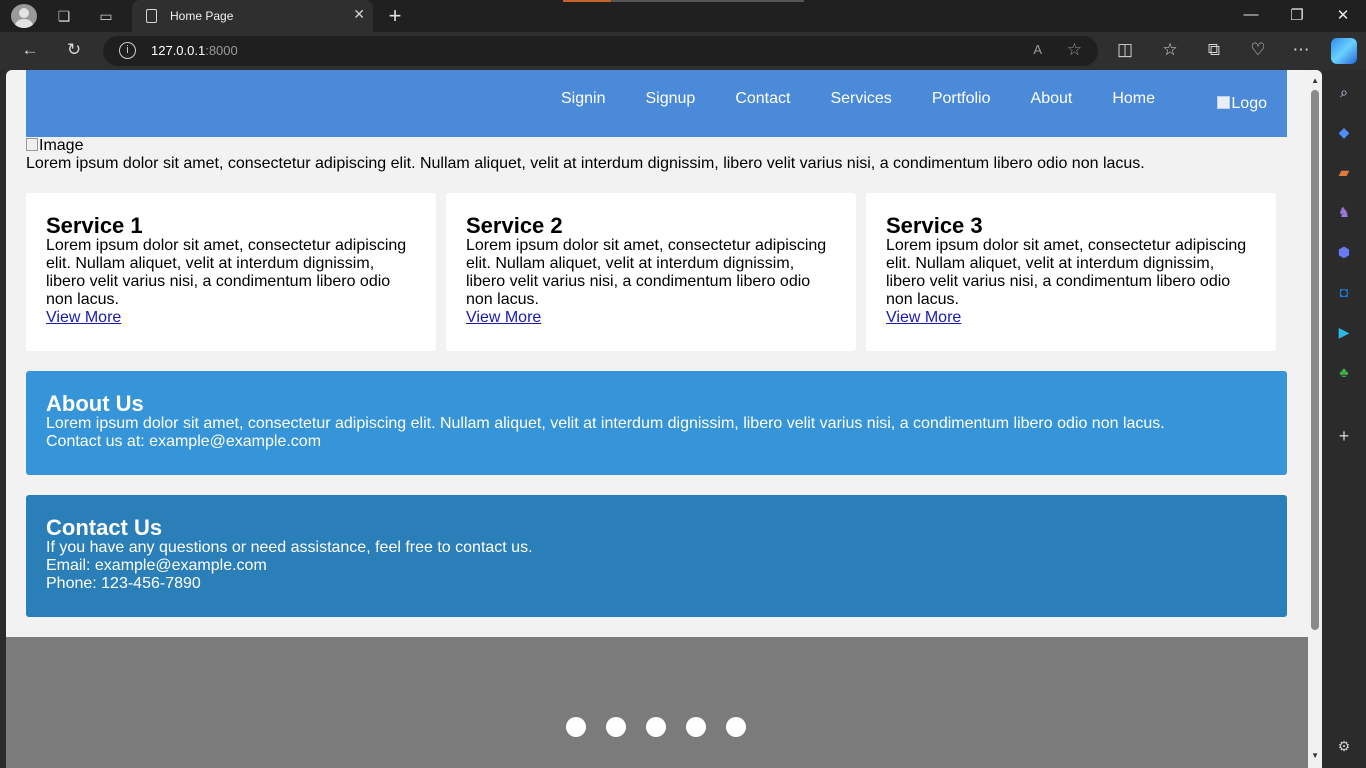 Image resolution: width=1366 pixels, height=768 pixels. What do you see at coordinates (1297, 15) in the screenshot?
I see `restore-icon: ❐` at bounding box center [1297, 15].